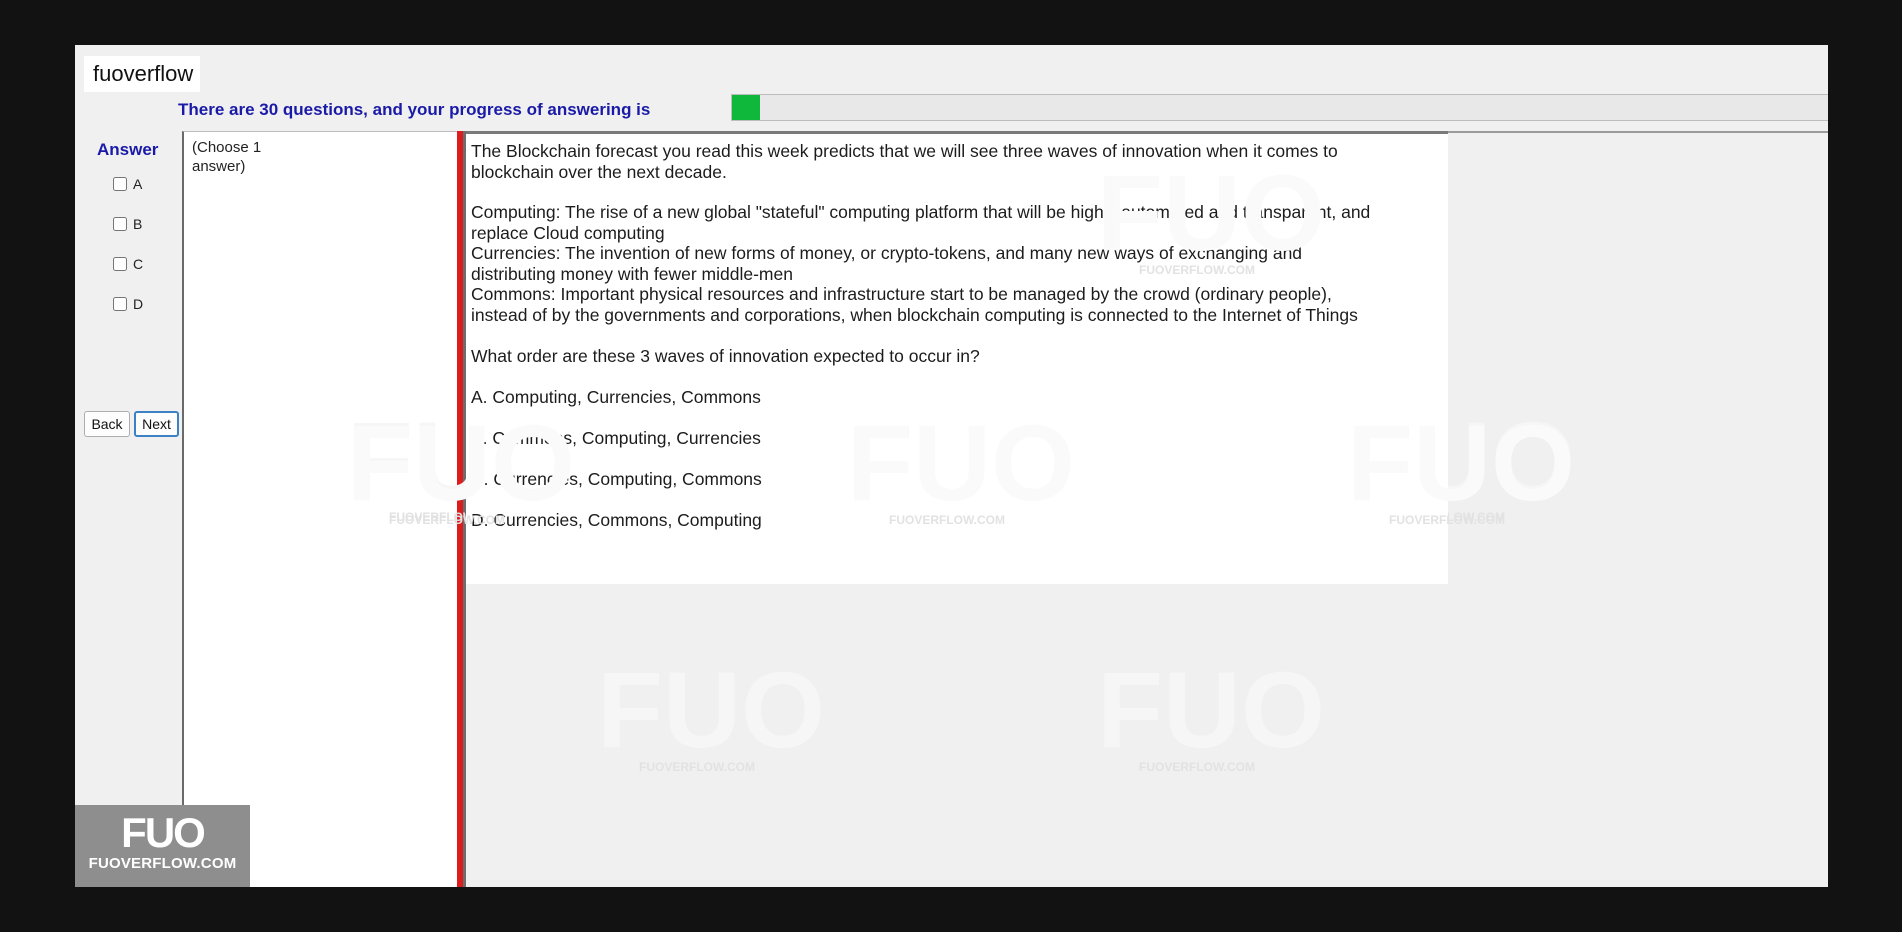 This screenshot has width=1902, height=932. I want to click on brand-tab: fuoverflow, so click(142, 74).